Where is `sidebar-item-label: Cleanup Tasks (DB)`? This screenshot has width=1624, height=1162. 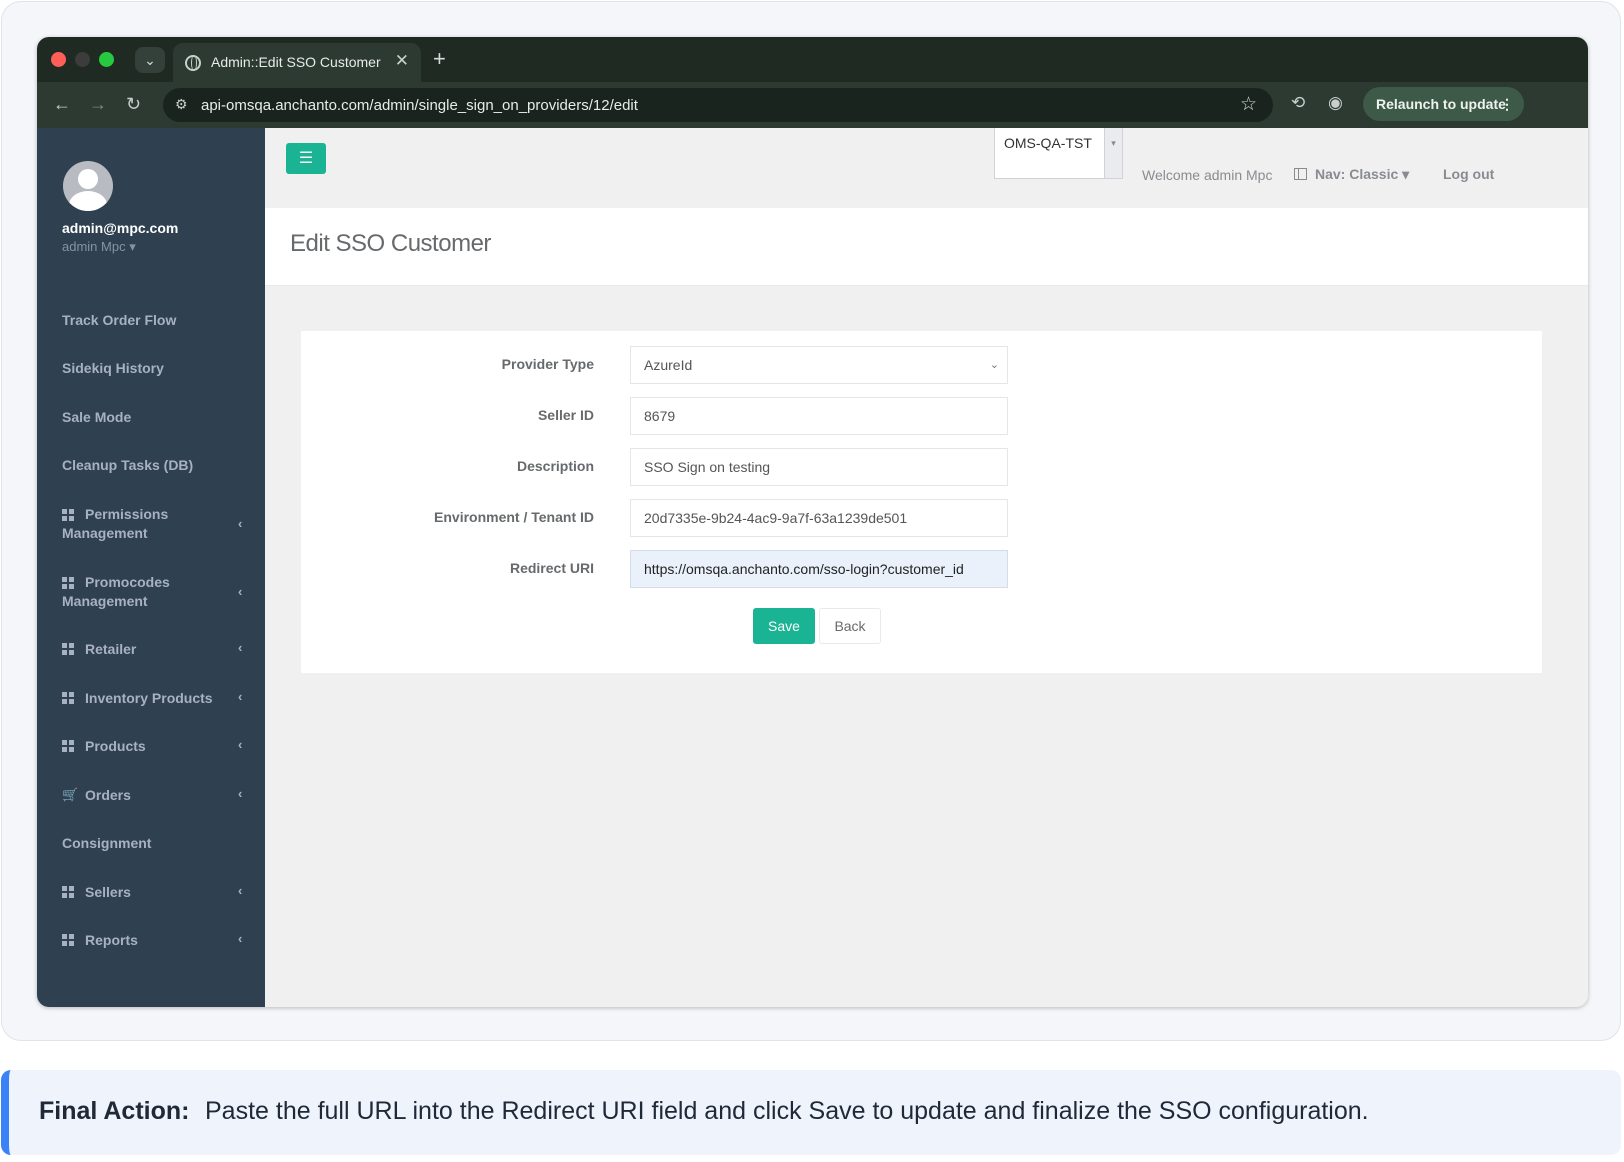
sidebar-item-label: Cleanup Tasks (DB) is located at coordinates (128, 465).